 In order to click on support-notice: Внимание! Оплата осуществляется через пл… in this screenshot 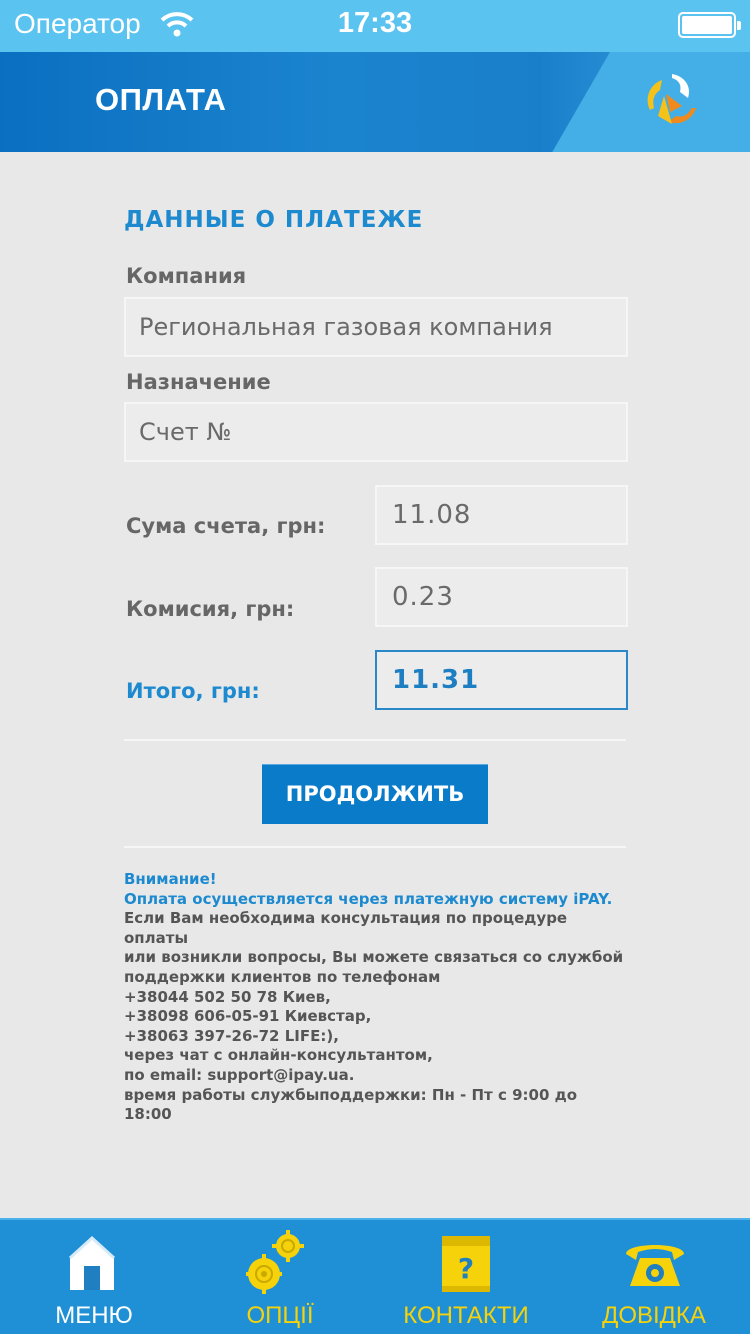, I will do `click(376, 997)`.